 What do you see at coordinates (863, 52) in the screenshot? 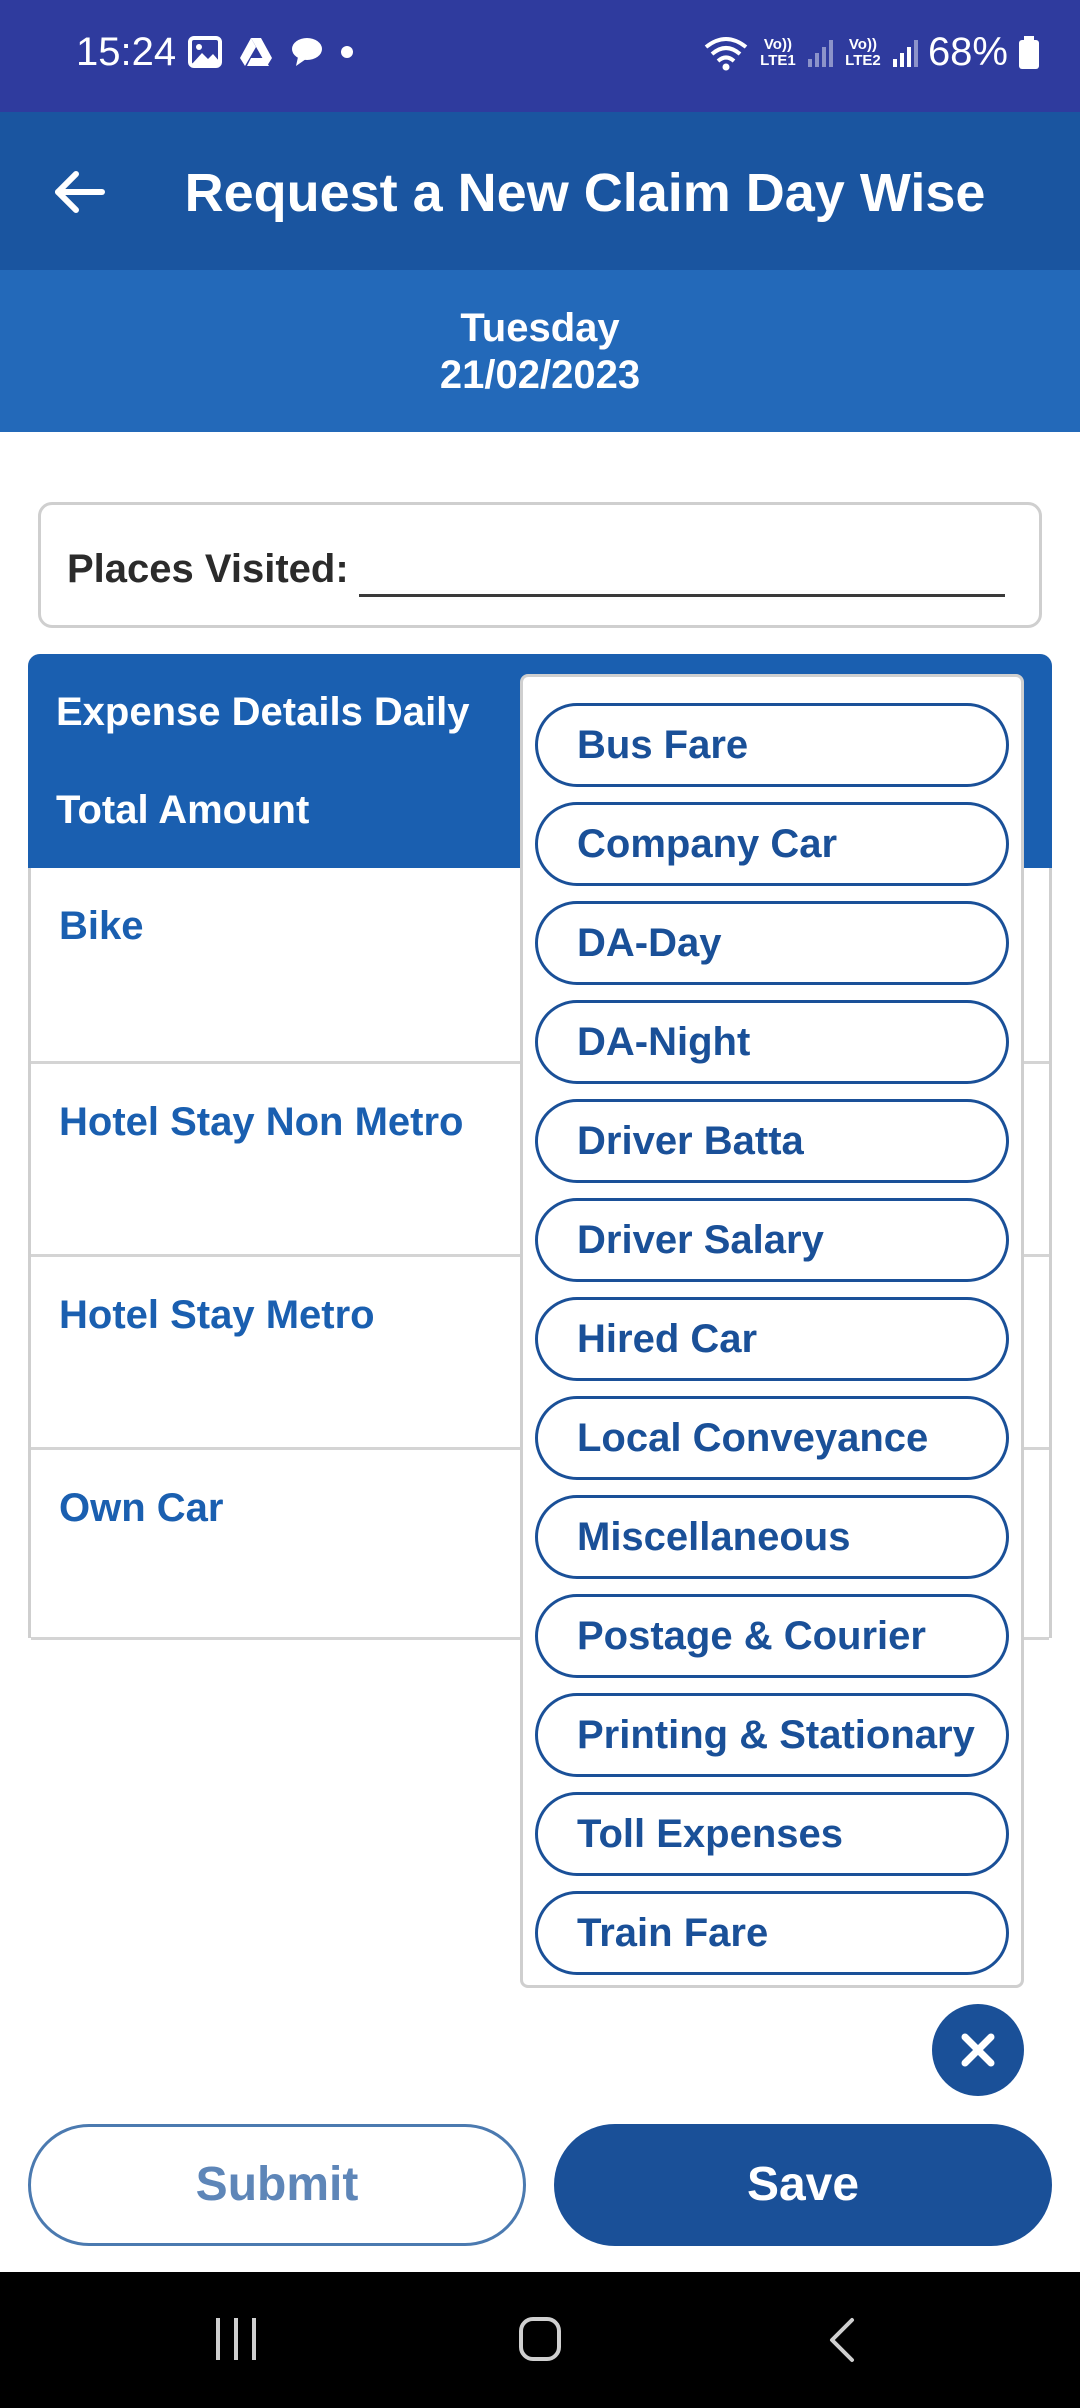
I see `sim2-label: Vo)) LTE2` at bounding box center [863, 52].